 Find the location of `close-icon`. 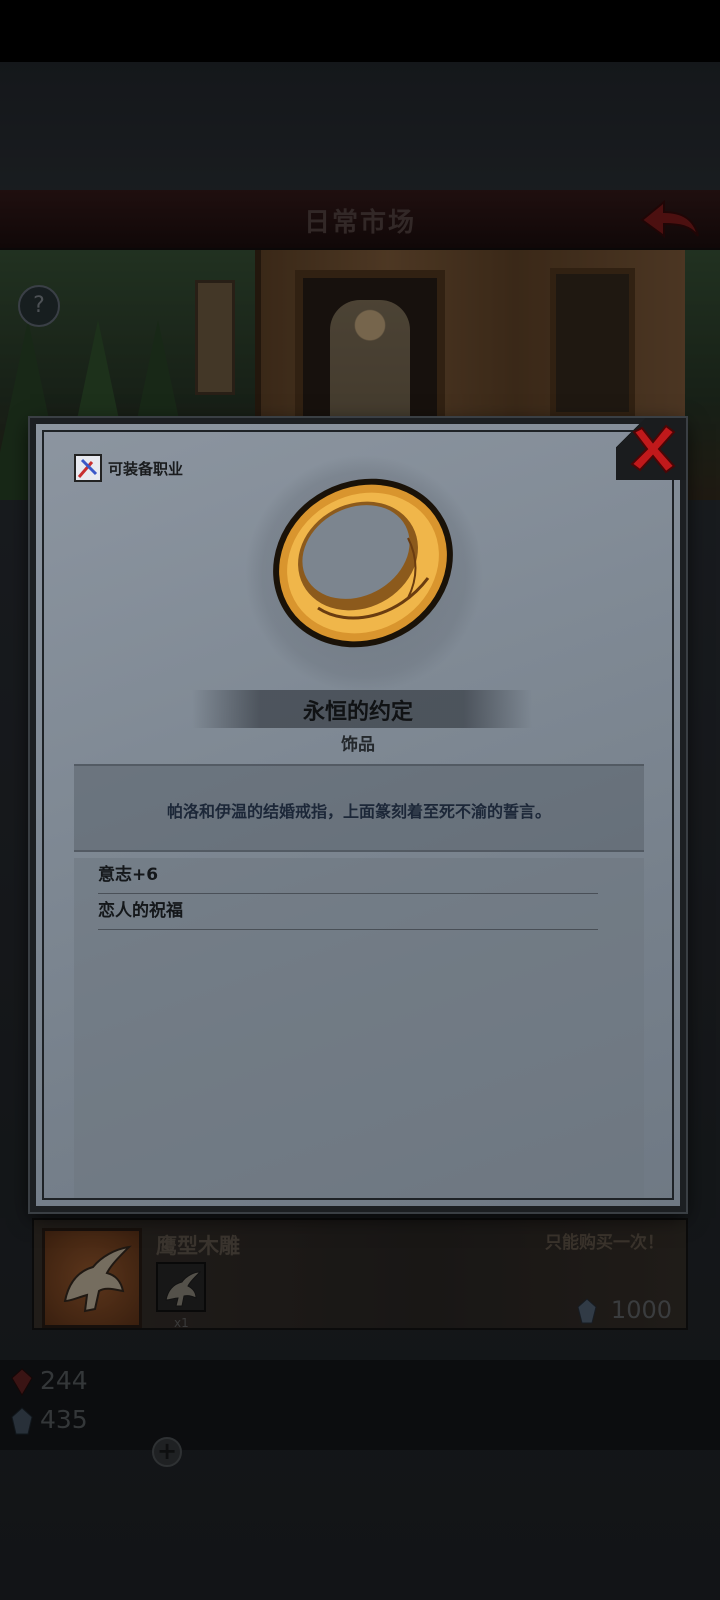

close-icon is located at coordinates (653, 449).